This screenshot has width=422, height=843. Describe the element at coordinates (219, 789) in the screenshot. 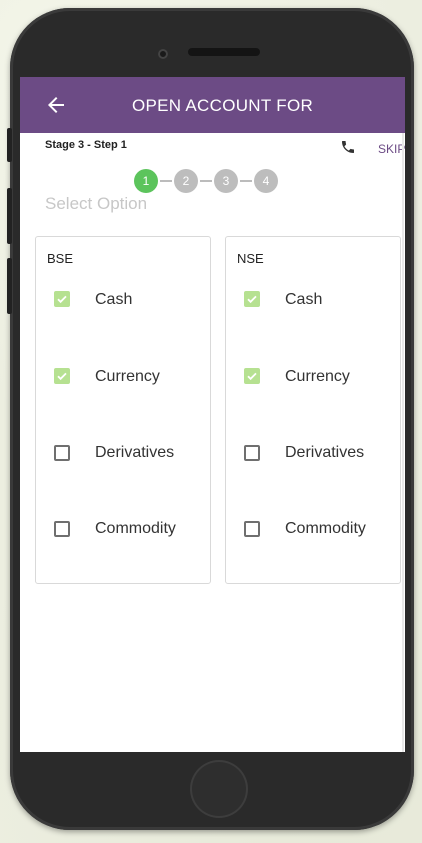

I see `home-button` at that location.